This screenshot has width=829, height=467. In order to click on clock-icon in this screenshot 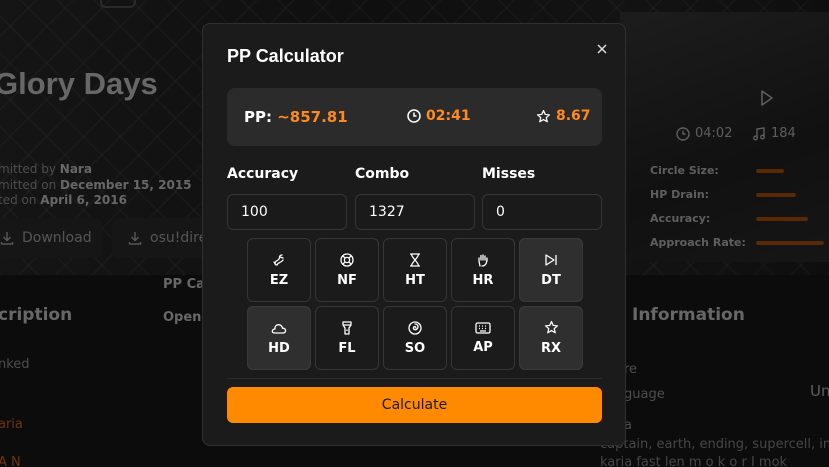, I will do `click(414, 116)`.